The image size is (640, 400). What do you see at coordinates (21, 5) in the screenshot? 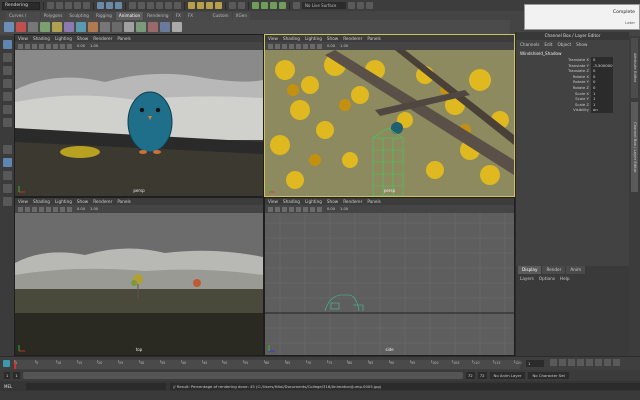
I see `menu-set-dropdown: Rendering` at bounding box center [21, 5].